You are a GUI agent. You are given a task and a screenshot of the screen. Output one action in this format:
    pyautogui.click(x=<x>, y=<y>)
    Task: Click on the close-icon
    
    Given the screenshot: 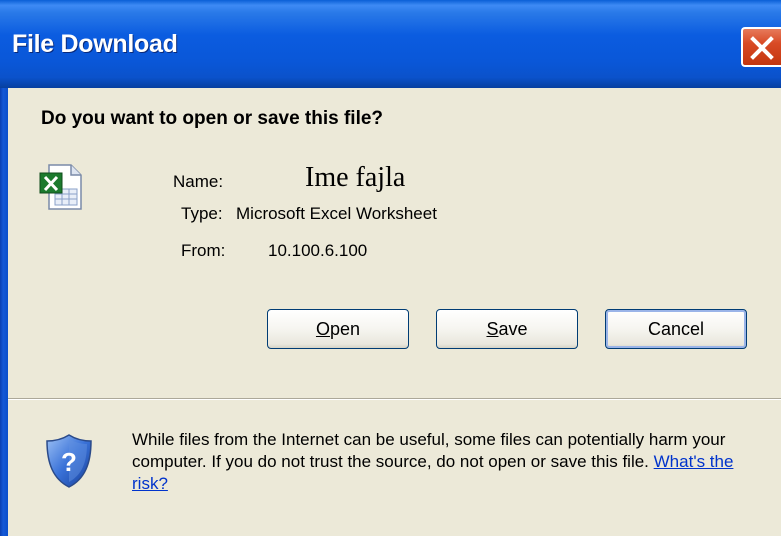 What is the action you would take?
    pyautogui.click(x=762, y=48)
    